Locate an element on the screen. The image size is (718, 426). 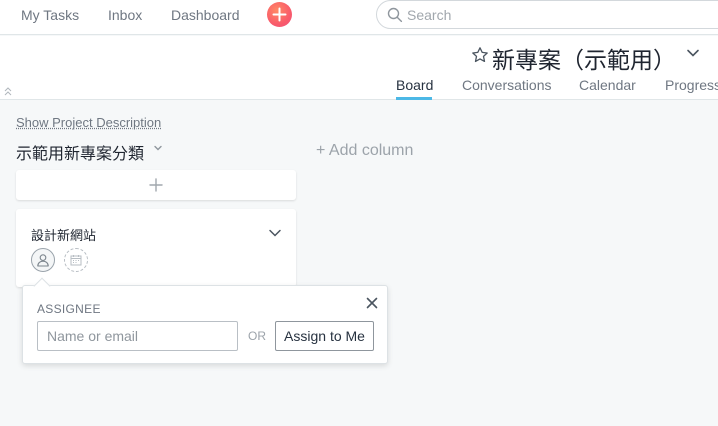
favorite-star-icon is located at coordinates (480, 55).